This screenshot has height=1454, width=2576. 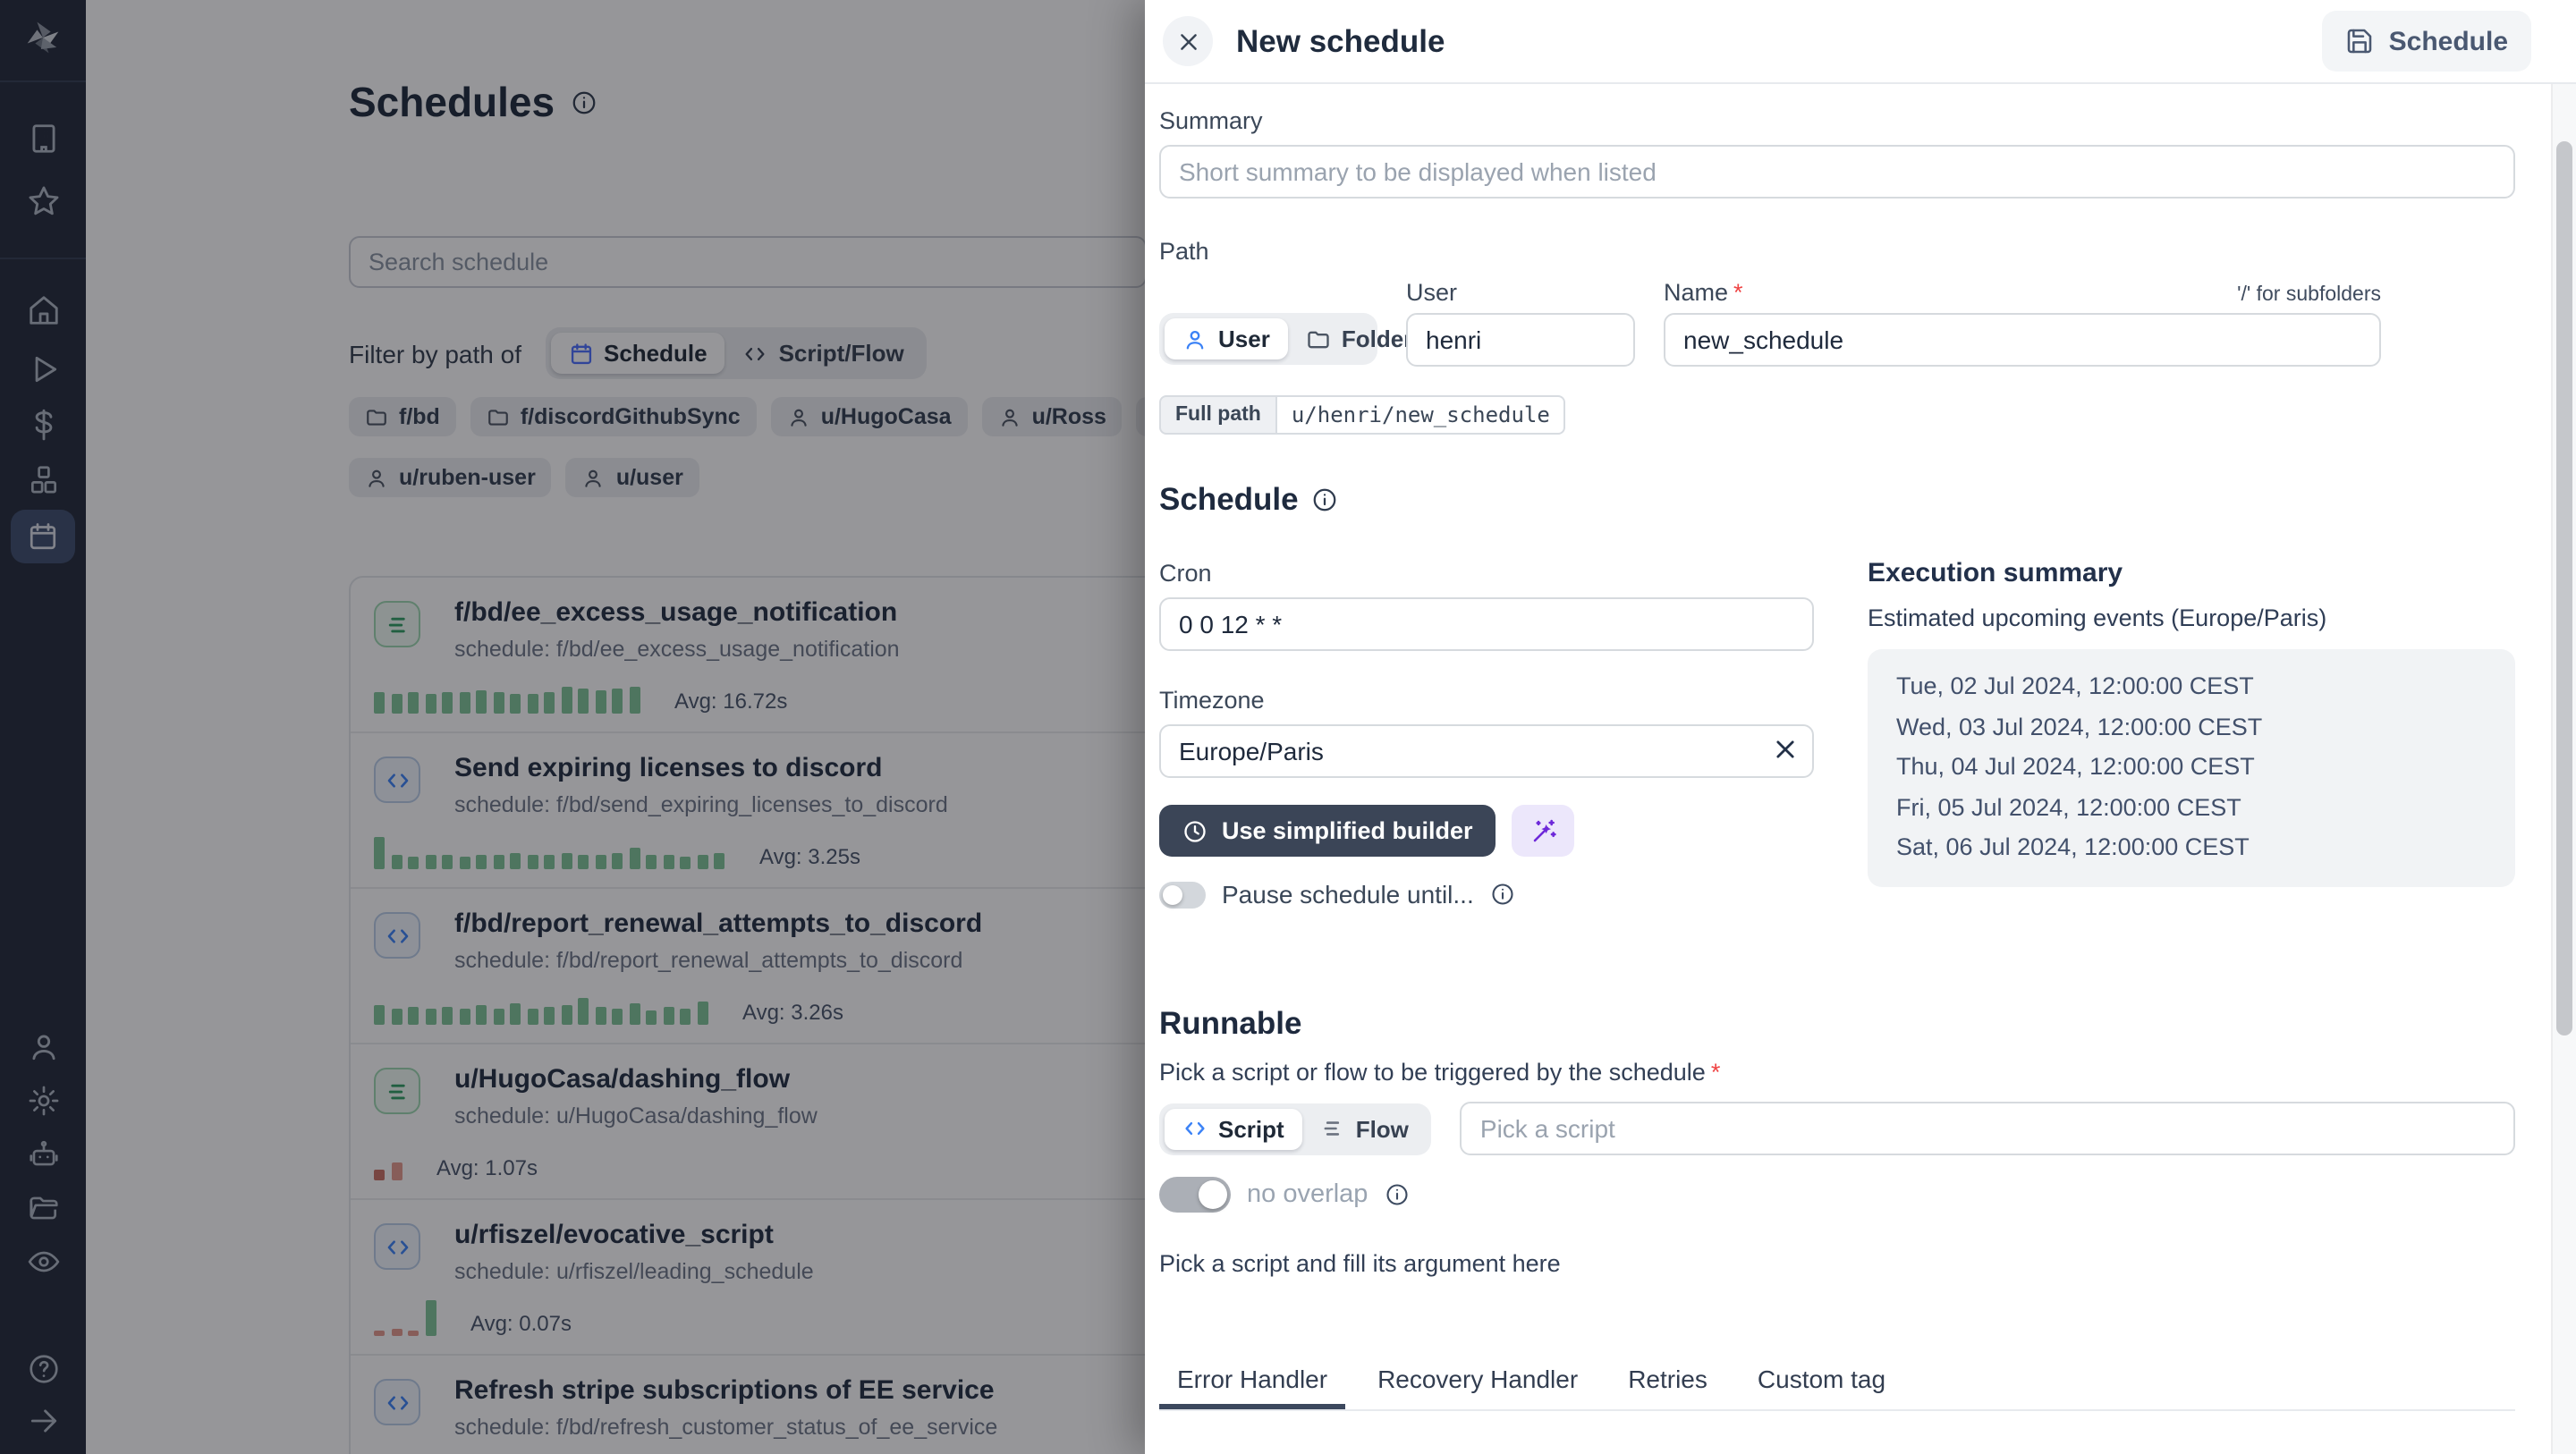 I want to click on timezone-input, so click(x=1486, y=751).